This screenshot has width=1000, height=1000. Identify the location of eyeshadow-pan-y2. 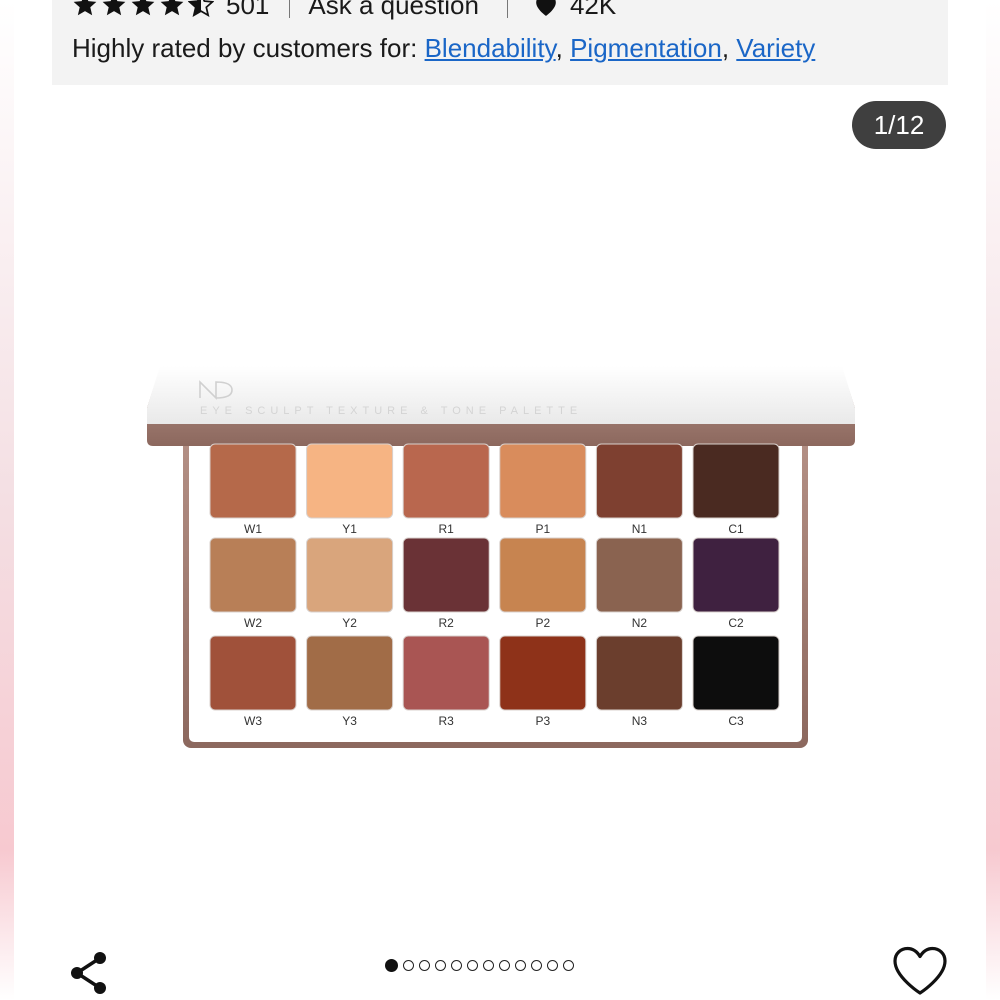
(350, 575).